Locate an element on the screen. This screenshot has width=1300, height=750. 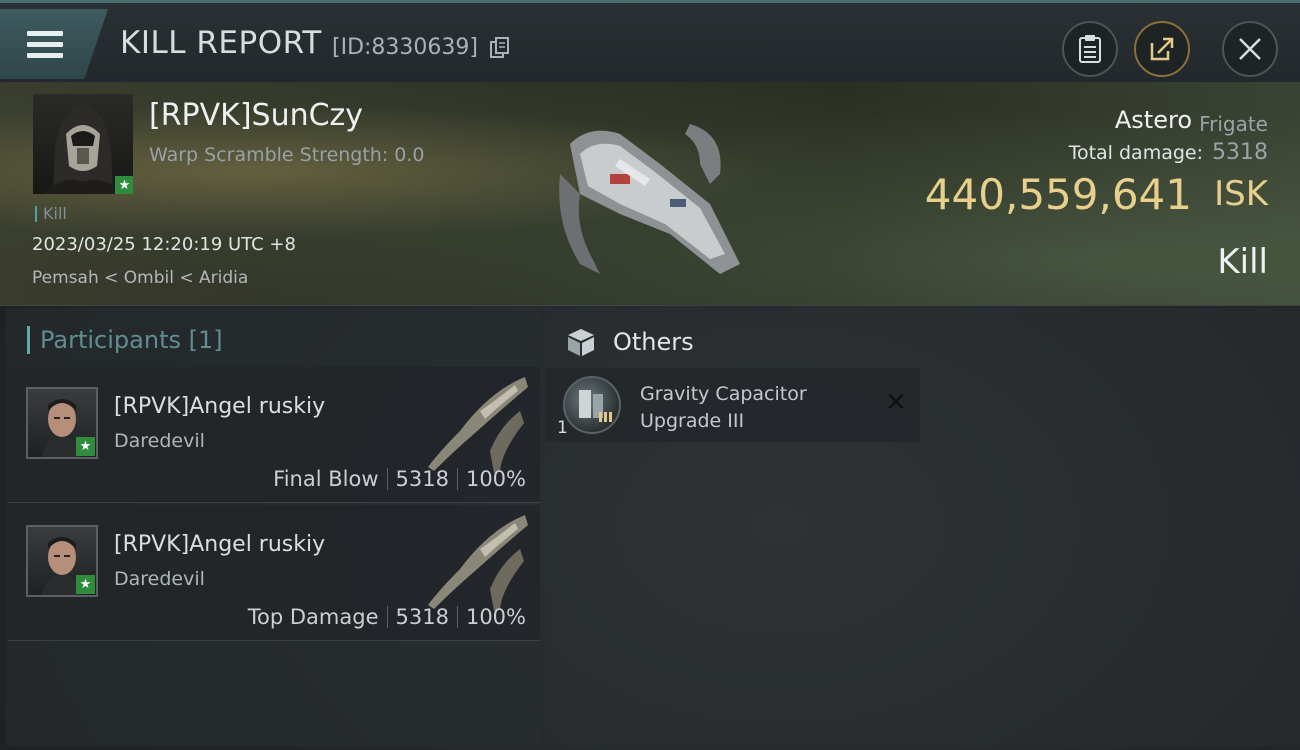
page-title: KILL REPORT is located at coordinates (221, 43).